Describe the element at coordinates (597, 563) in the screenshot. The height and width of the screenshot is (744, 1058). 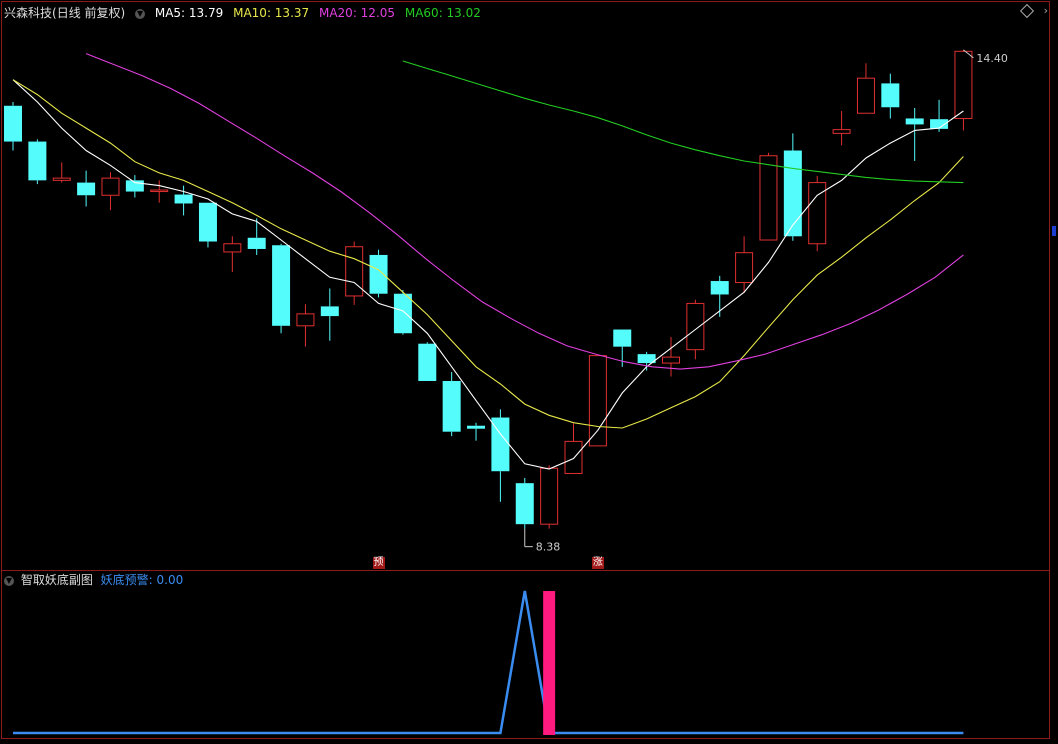
I see `signal-marker-zhang: 涨` at that location.